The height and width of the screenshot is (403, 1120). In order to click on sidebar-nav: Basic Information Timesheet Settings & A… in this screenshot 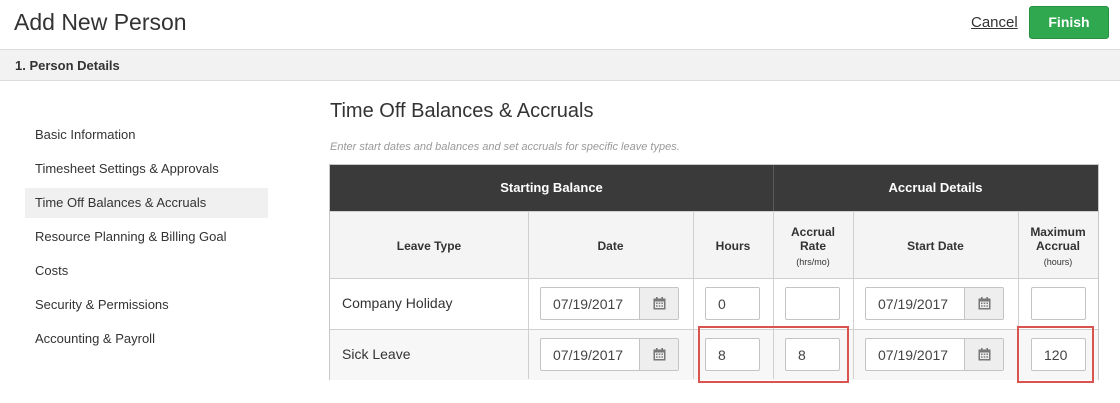, I will do `click(146, 239)`.